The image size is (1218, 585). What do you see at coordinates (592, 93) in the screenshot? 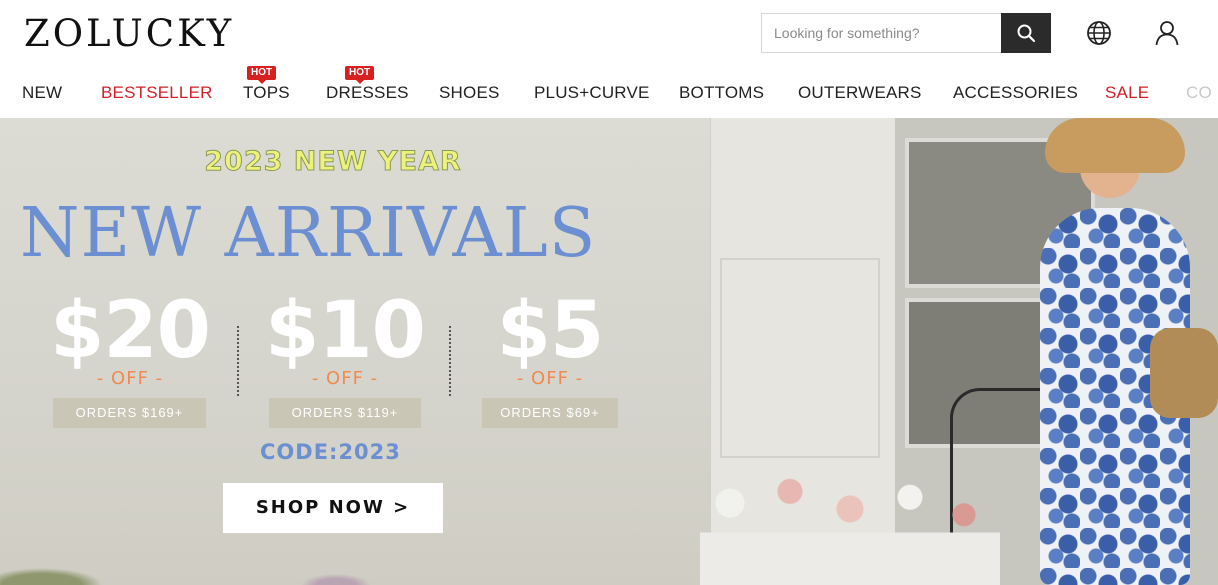
I see `nav-item-plus-curve: PLUS+CURVE` at bounding box center [592, 93].